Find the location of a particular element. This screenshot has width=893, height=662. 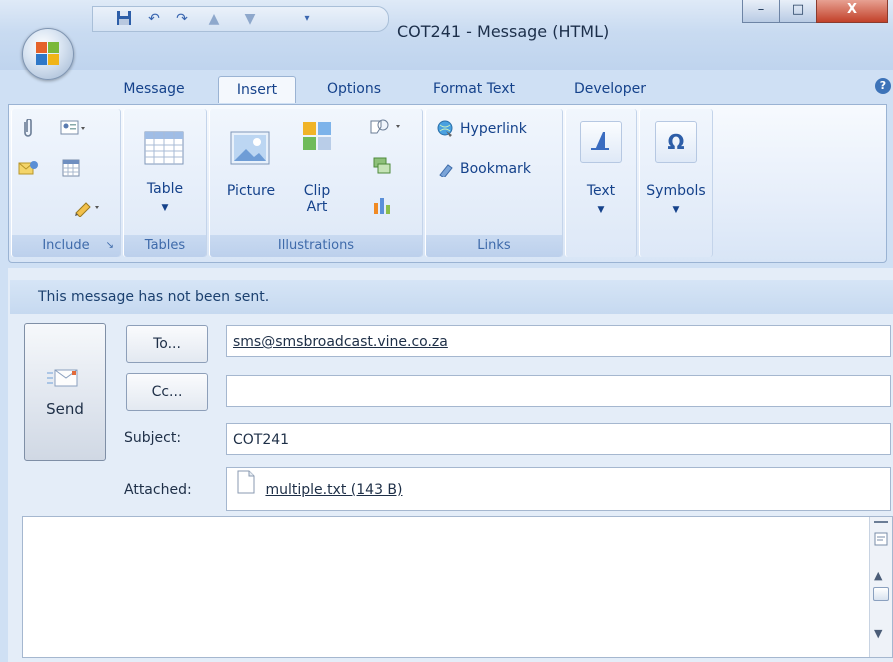

split-handle is located at coordinates (881, 522).